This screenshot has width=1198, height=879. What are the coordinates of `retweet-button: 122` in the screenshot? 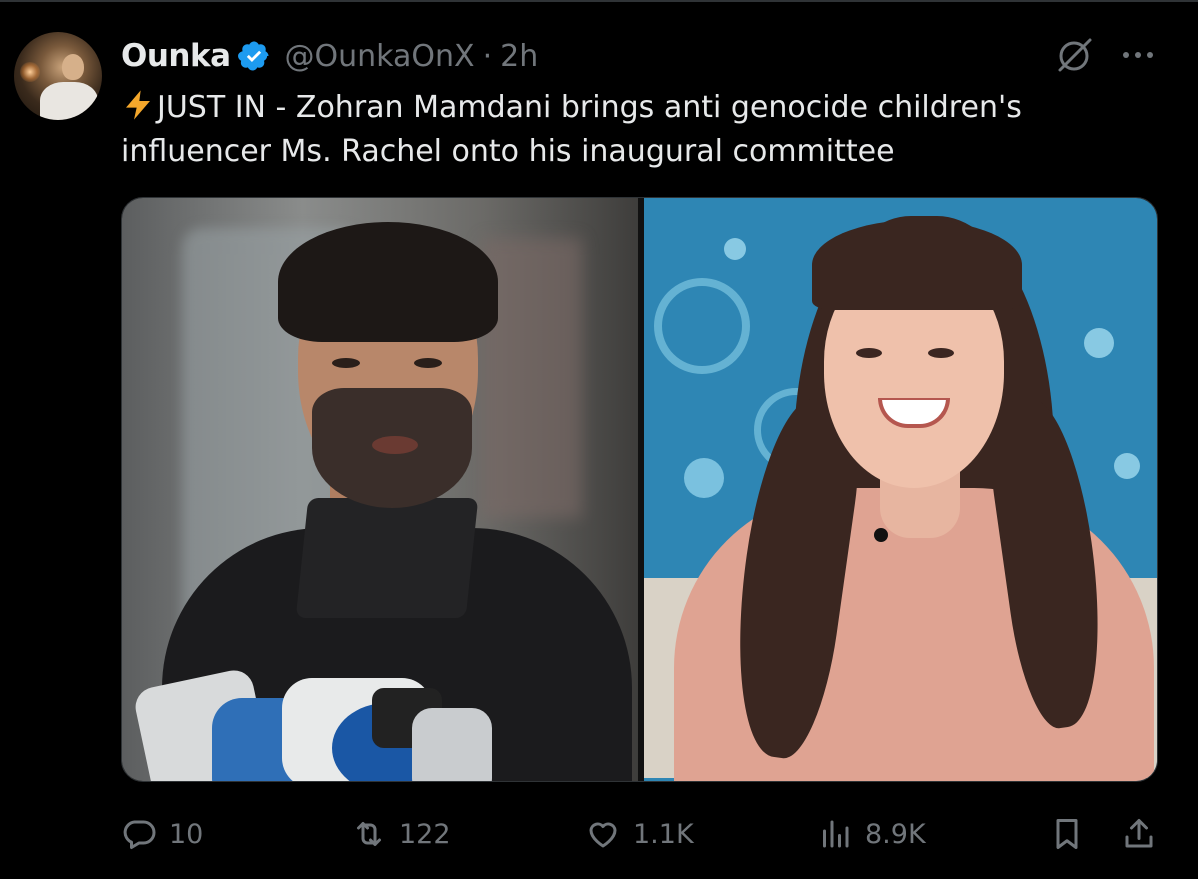 It's located at (401, 834).